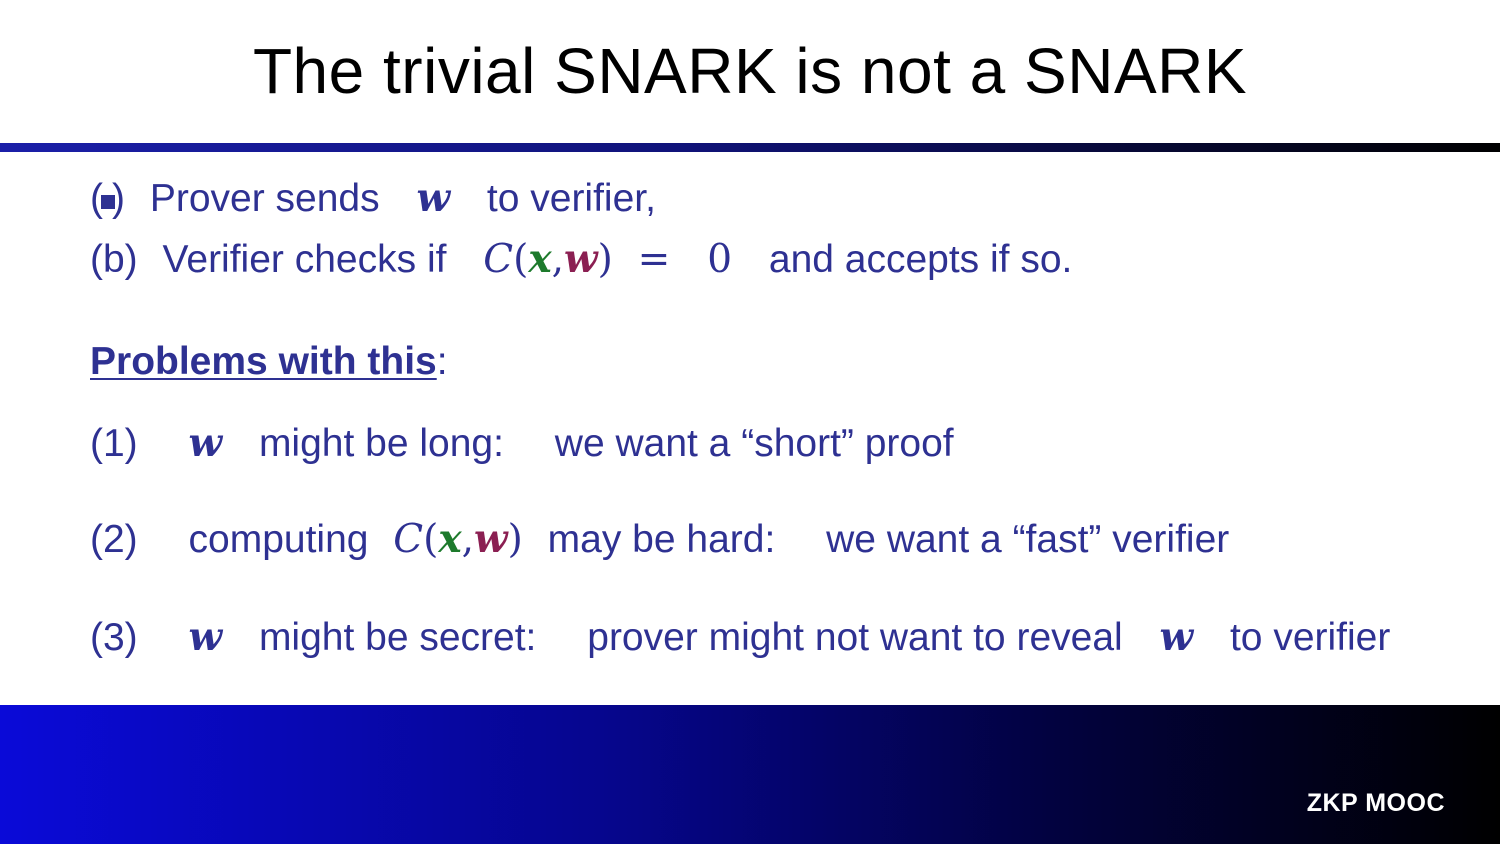  Describe the element at coordinates (1310, 637) in the screenshot. I see `problem-3-text-3: to verifier` at that location.